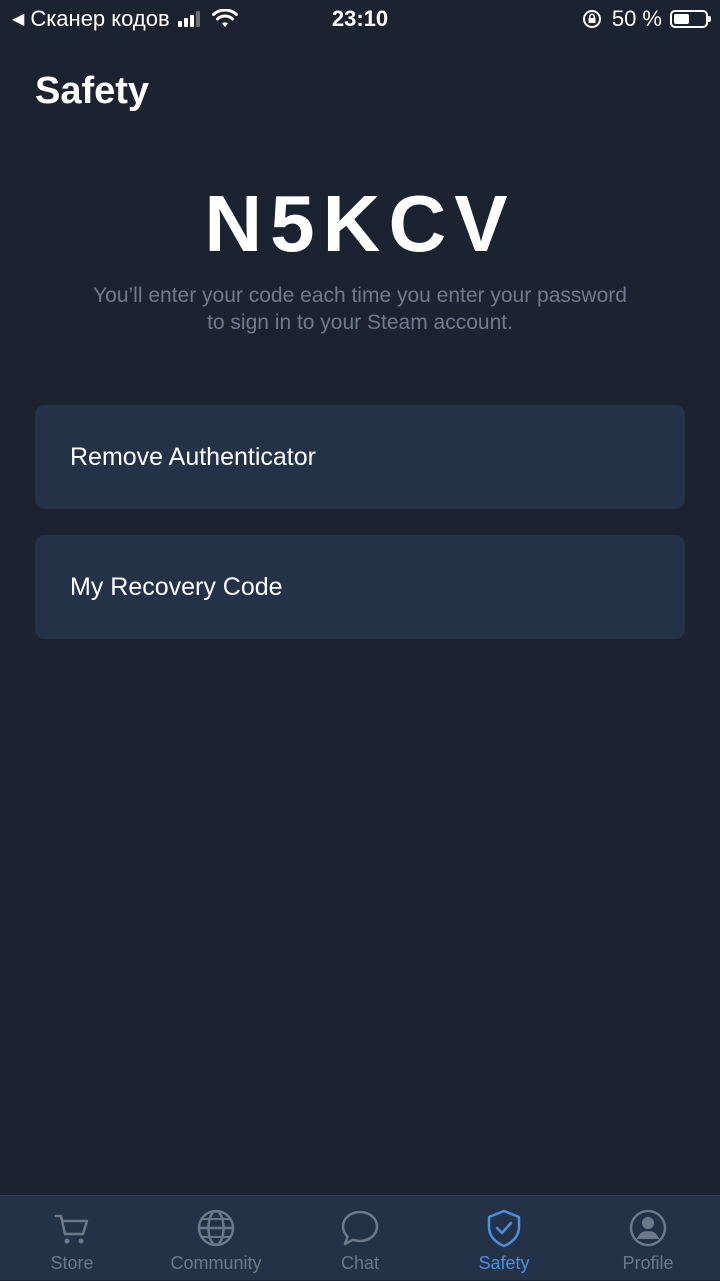 The image size is (720, 1281). Describe the element at coordinates (360, 19) in the screenshot. I see `status-bar: ◀ Сканер кодов 23:10 50 %` at that location.